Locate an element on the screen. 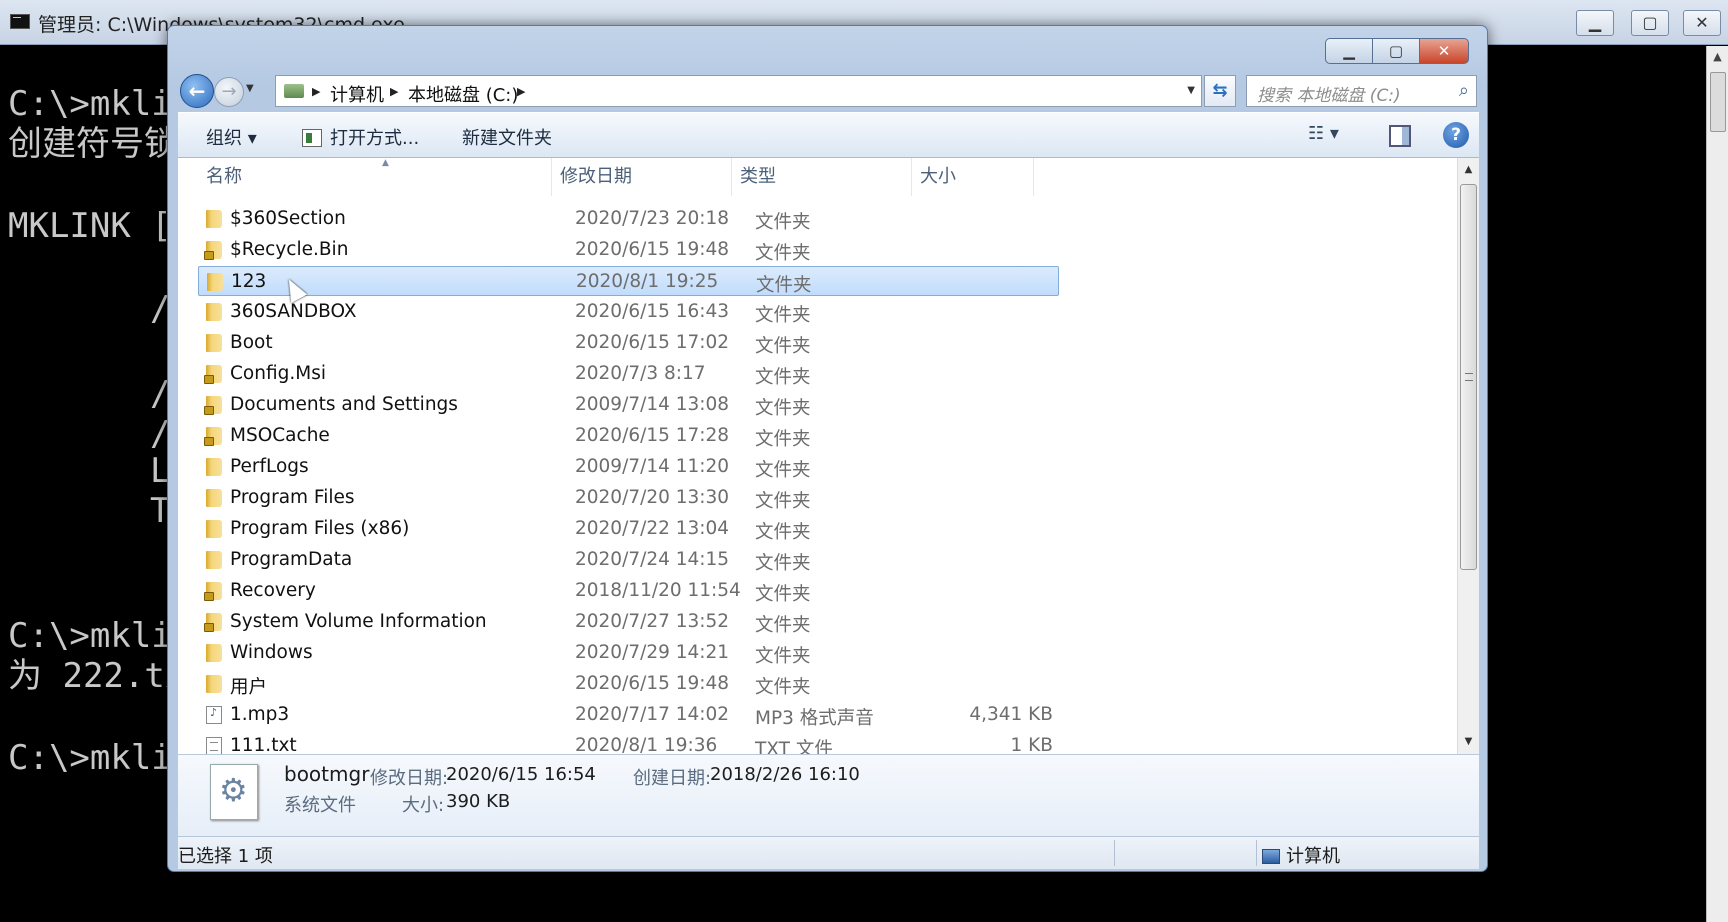  maximize-button: ▢ is located at coordinates (1396, 51).